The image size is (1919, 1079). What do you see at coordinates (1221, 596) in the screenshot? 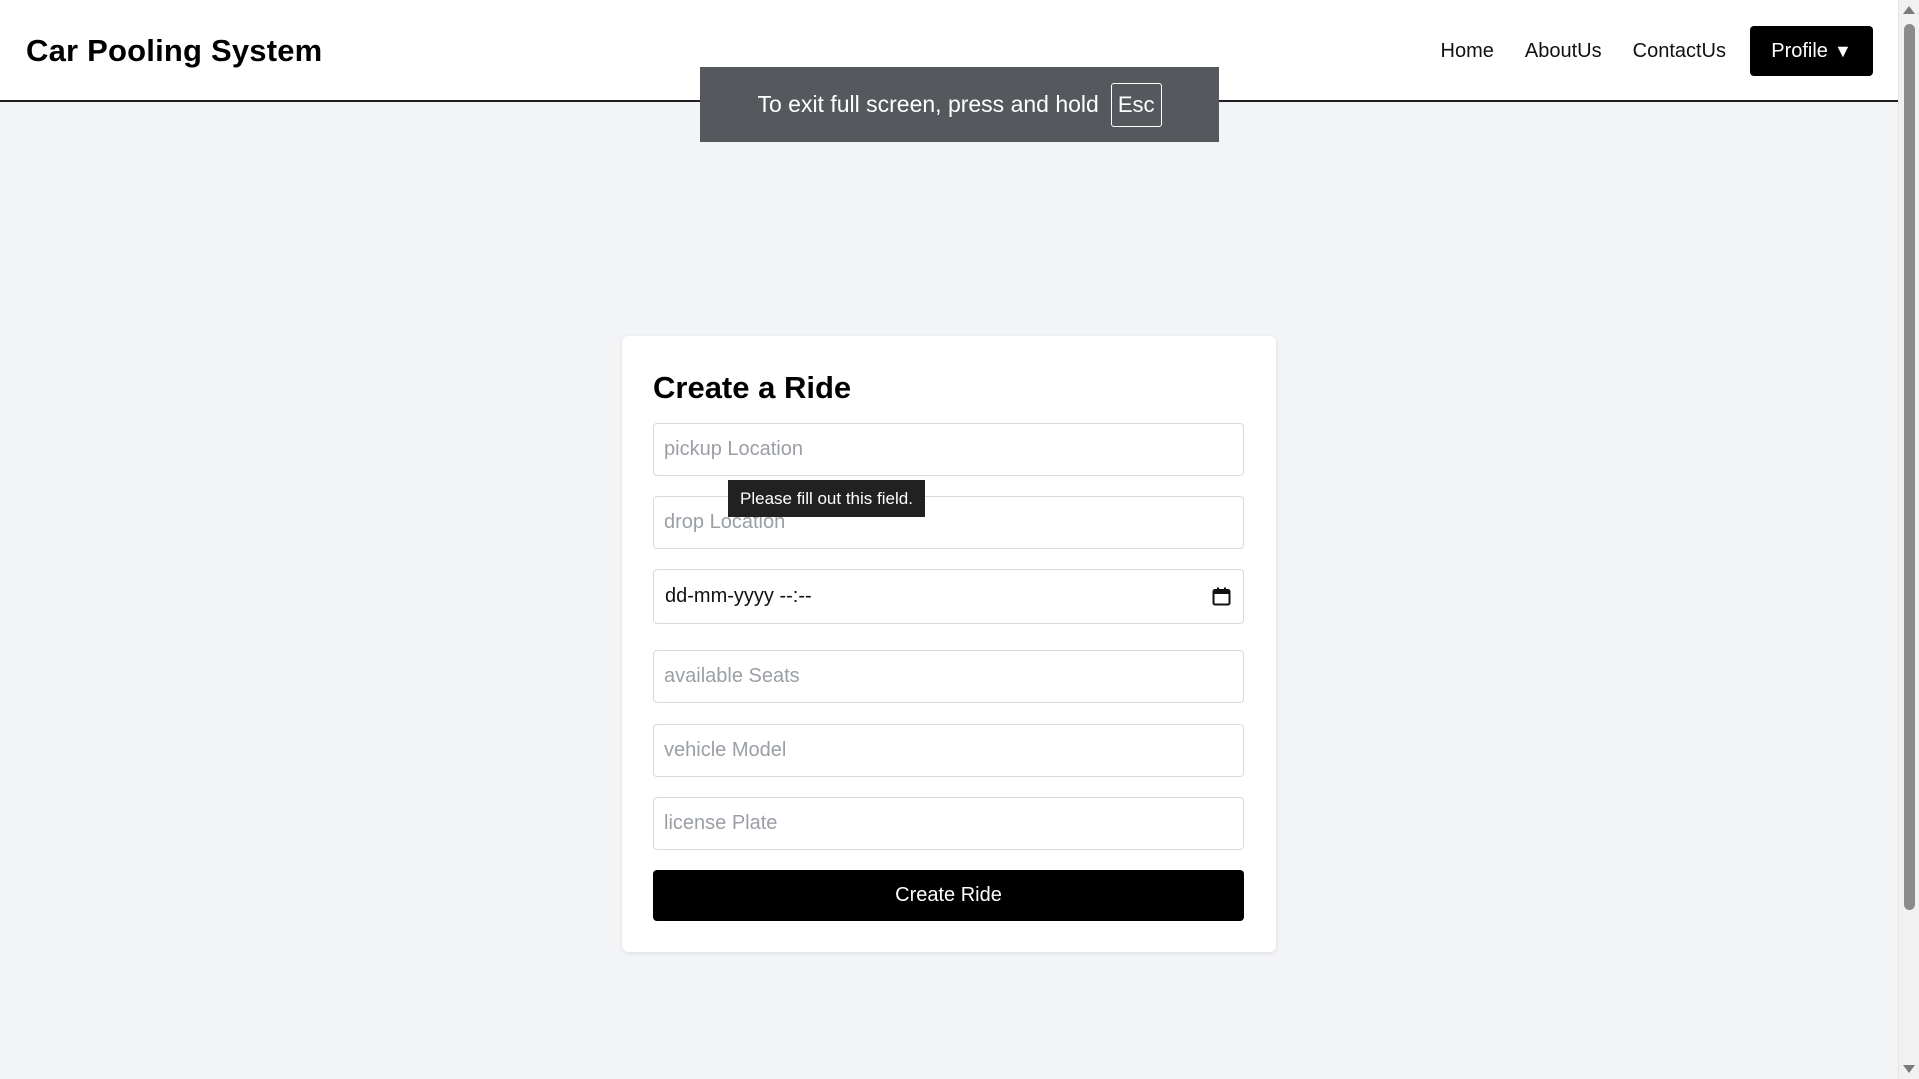
I see `calendar-icon` at bounding box center [1221, 596].